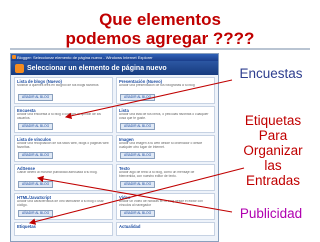 The width and height of the screenshot is (320, 242). Describe the element at coordinates (271, 213) in the screenshot. I see `label-publicidad: Publicidad` at that location.